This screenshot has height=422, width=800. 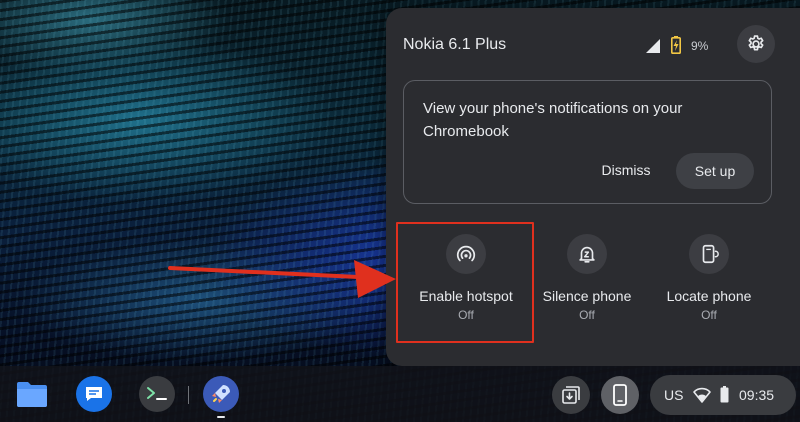 What do you see at coordinates (653, 46) in the screenshot?
I see `cell-signal-icon` at bounding box center [653, 46].